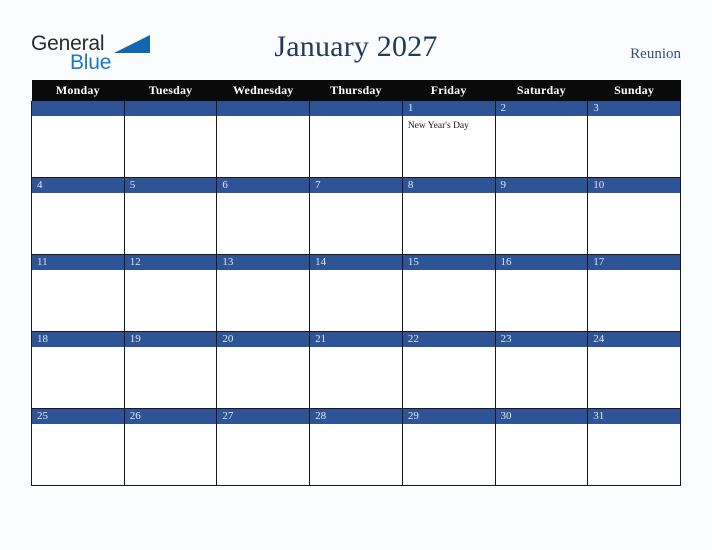 The width and height of the screenshot is (712, 550). I want to click on day-cell-inner: 14, so click(356, 293).